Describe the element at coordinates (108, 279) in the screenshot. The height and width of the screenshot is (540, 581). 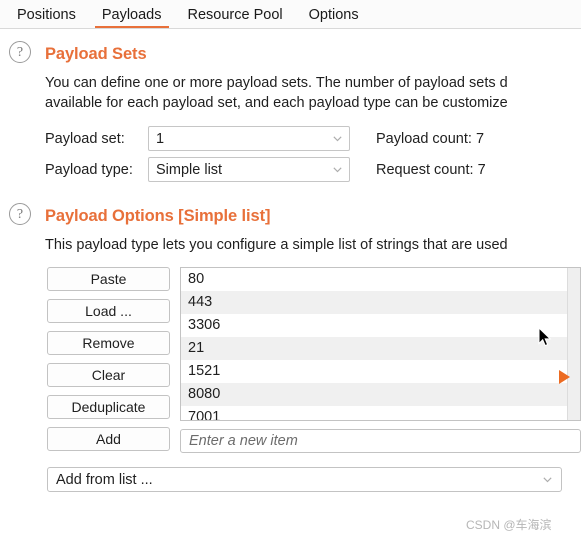
I see `paste-button: Paste` at that location.